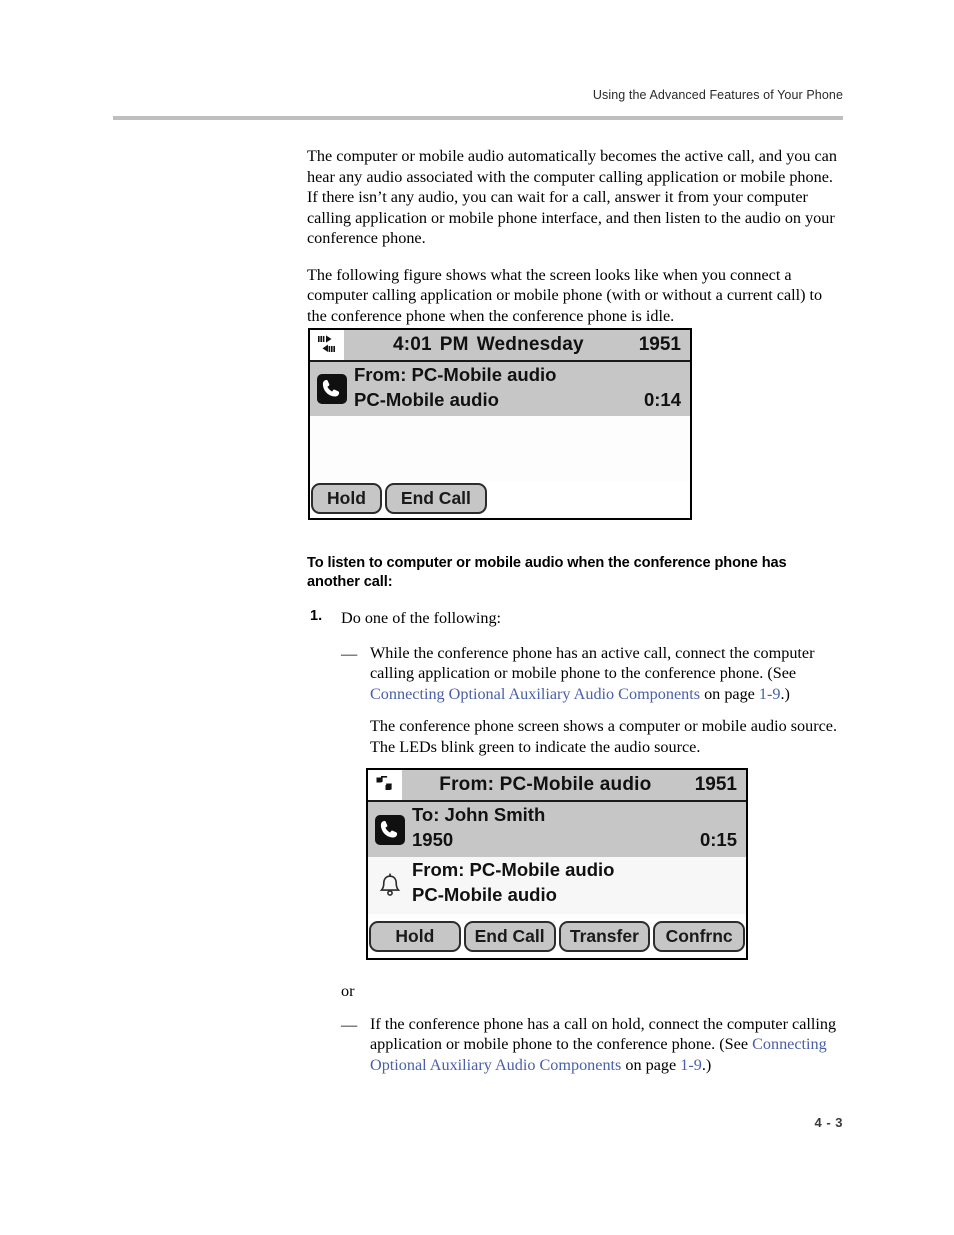 Image resolution: width=954 pixels, height=1235 pixels. What do you see at coordinates (455, 374) in the screenshot?
I see `lcd-call-line1: From: PC-Mobile audio` at bounding box center [455, 374].